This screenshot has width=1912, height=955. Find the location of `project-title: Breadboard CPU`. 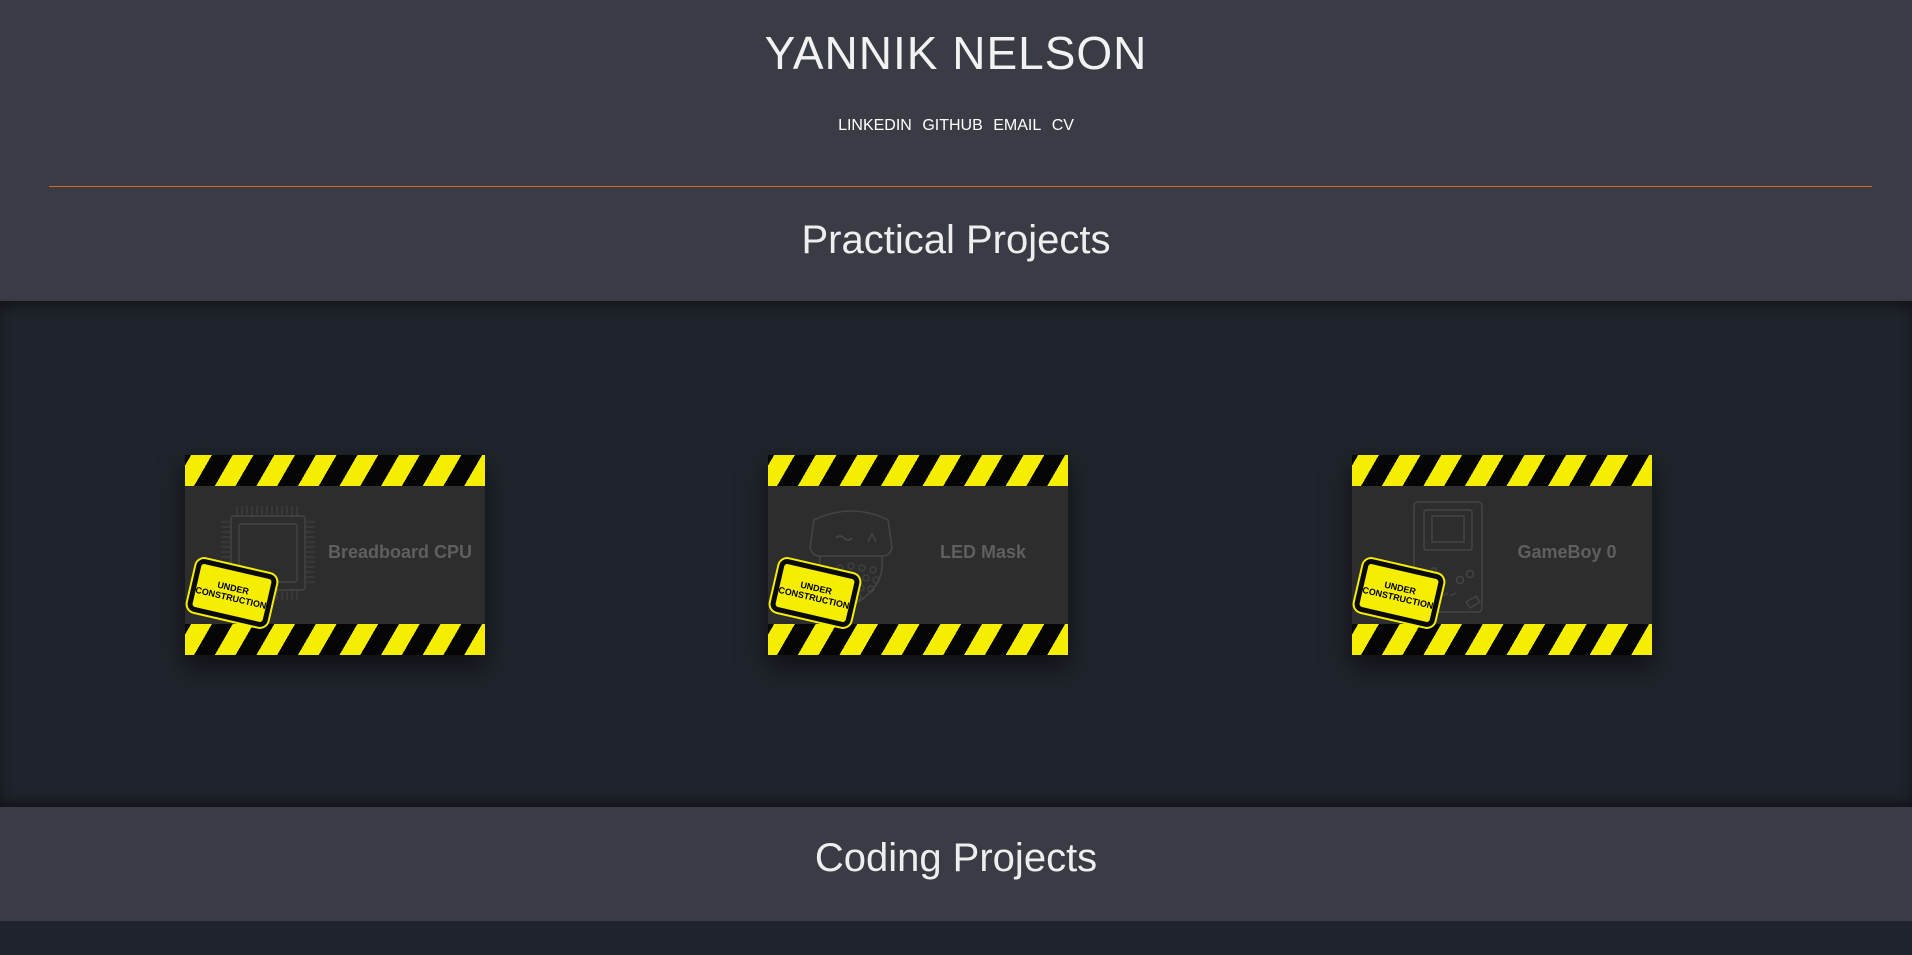

project-title: Breadboard CPU is located at coordinates (400, 552).